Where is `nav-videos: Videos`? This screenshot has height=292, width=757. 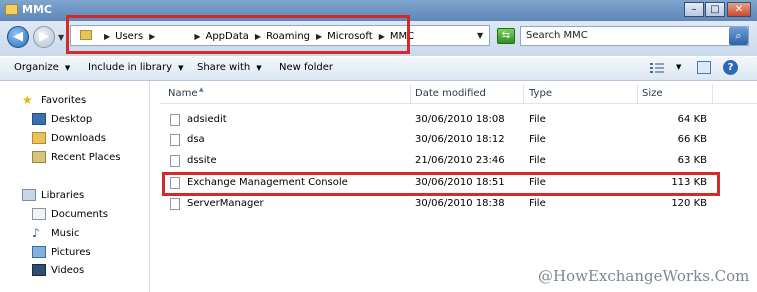 nav-videos: Videos is located at coordinates (58, 270).